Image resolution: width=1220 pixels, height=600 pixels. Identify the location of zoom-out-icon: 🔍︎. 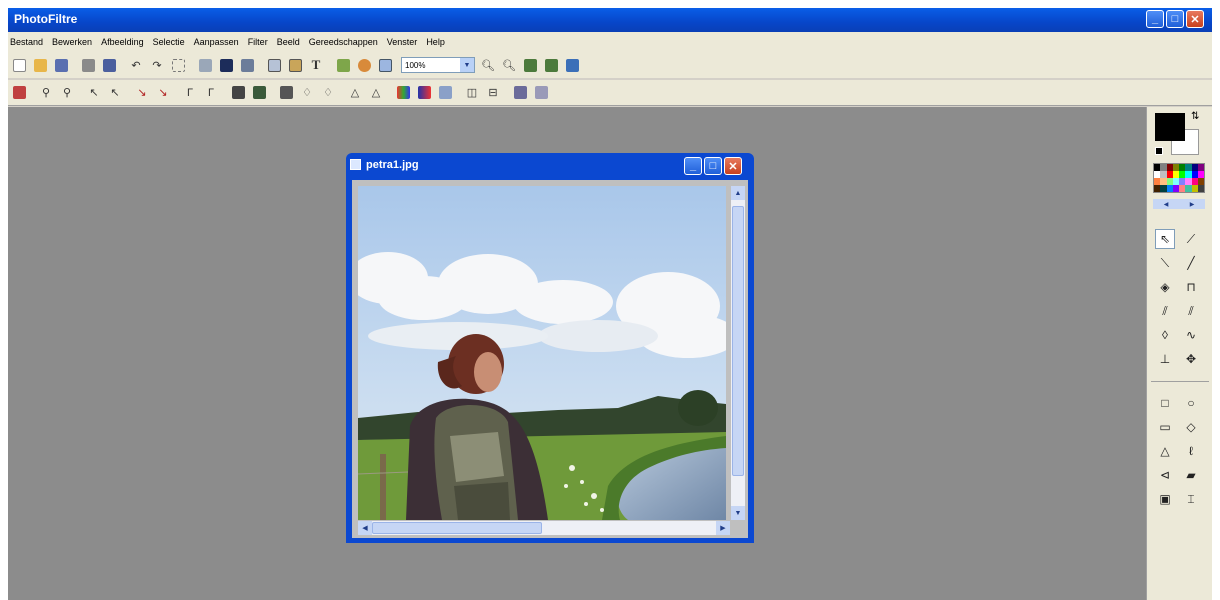
(509, 65).